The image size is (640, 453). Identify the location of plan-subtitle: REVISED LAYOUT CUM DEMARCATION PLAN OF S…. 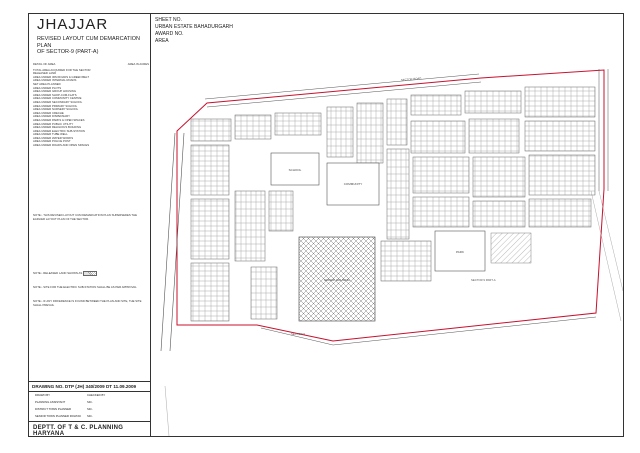
(93, 46).